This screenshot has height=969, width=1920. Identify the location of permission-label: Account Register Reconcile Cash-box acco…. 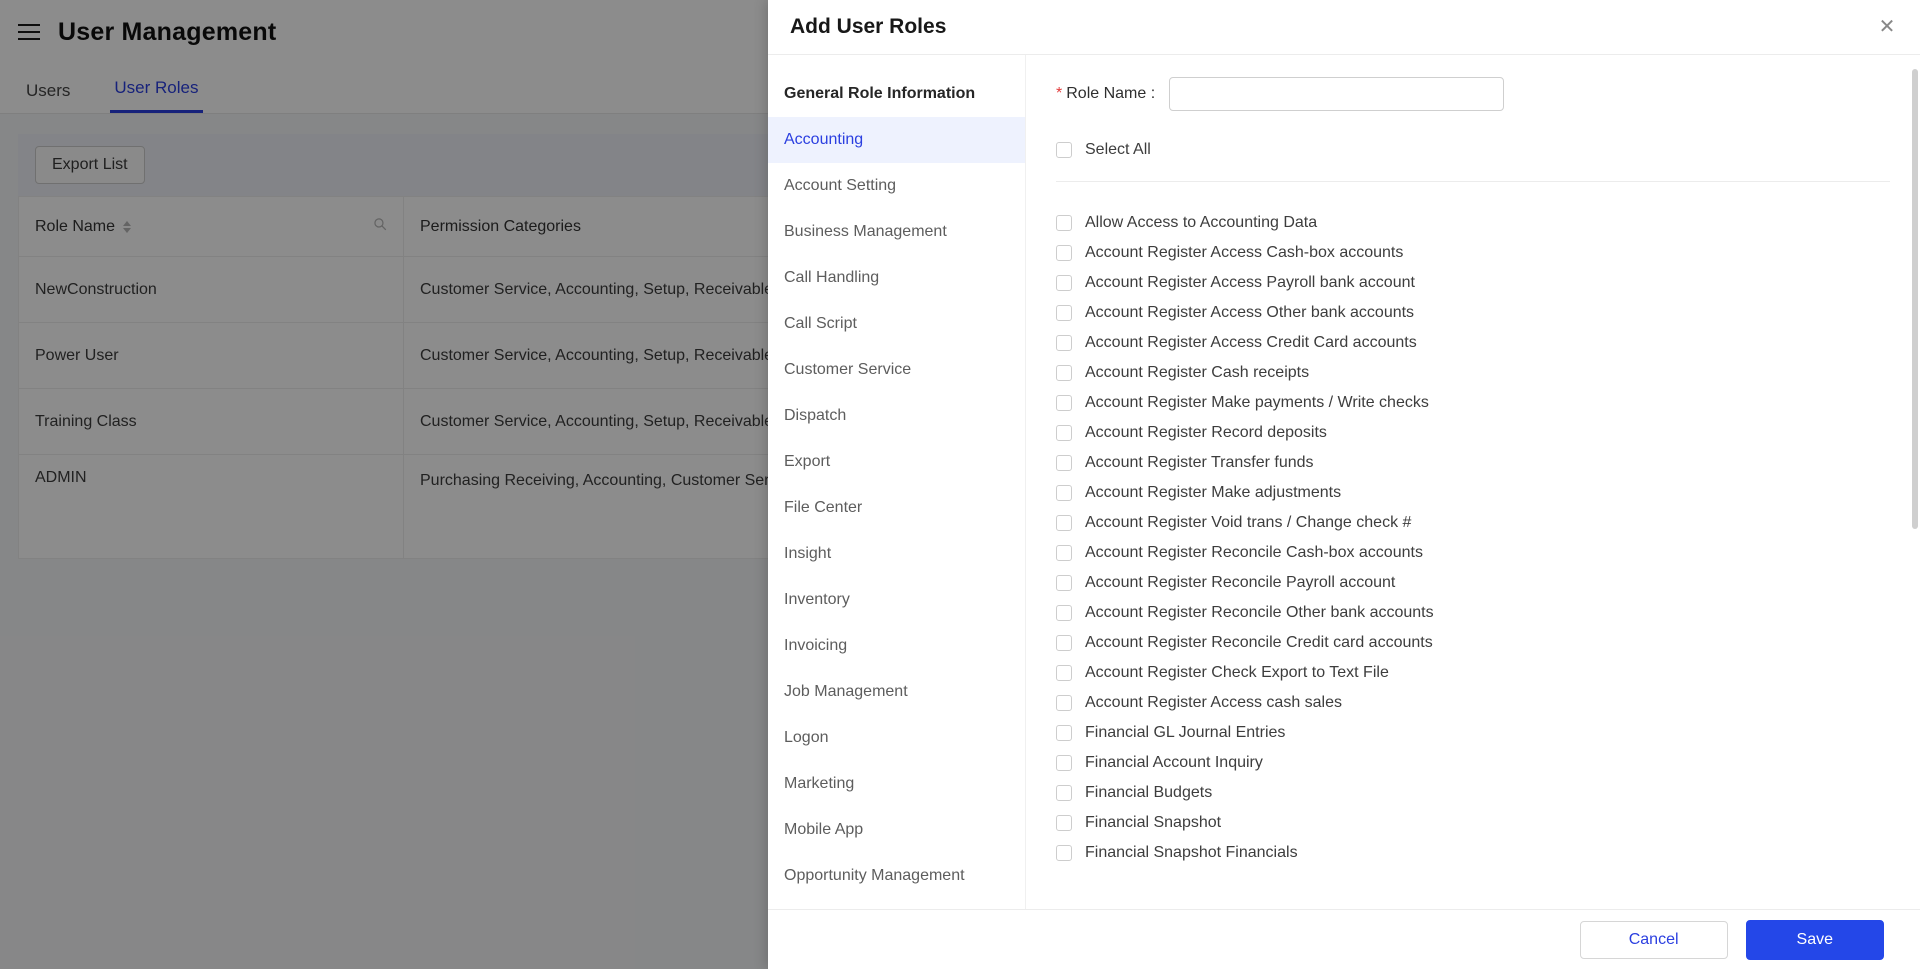
(1254, 552).